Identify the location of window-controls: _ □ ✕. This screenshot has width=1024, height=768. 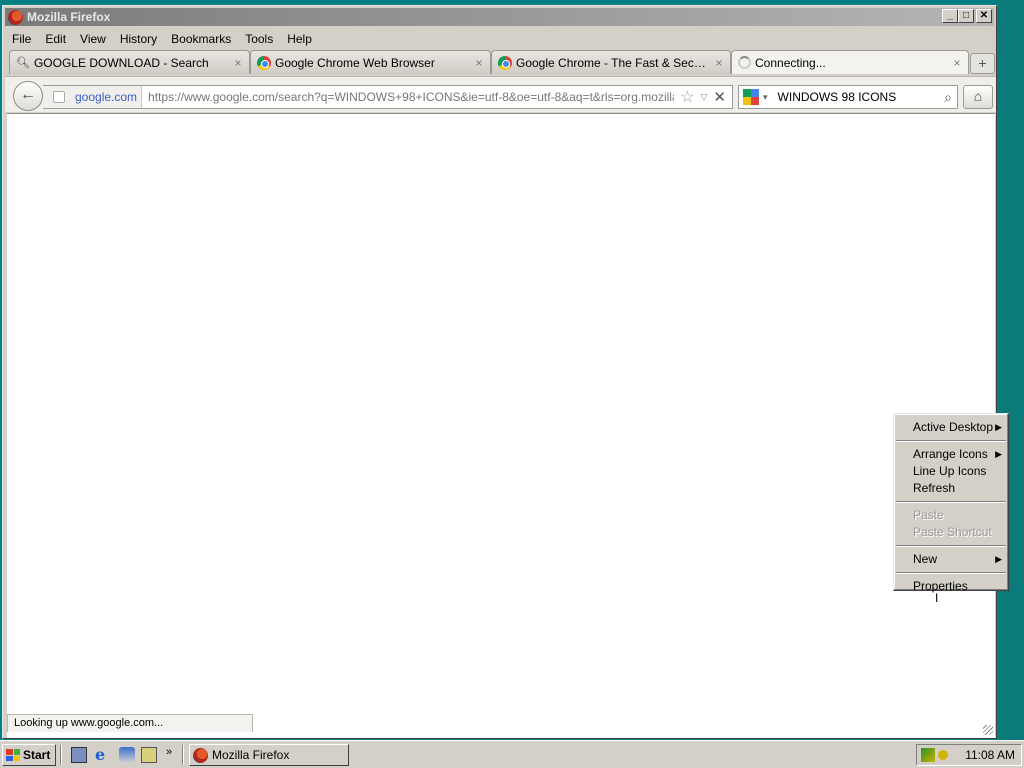
(967, 16).